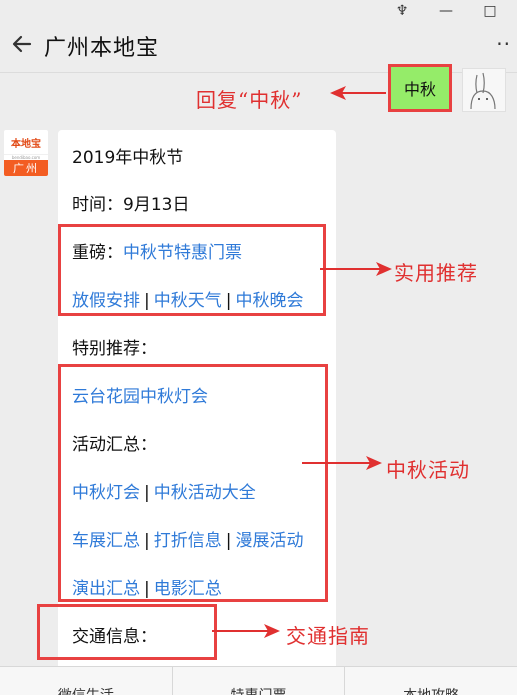 Image resolution: width=517 pixels, height=695 pixels. I want to click on highlight-box-practical, so click(192, 270).